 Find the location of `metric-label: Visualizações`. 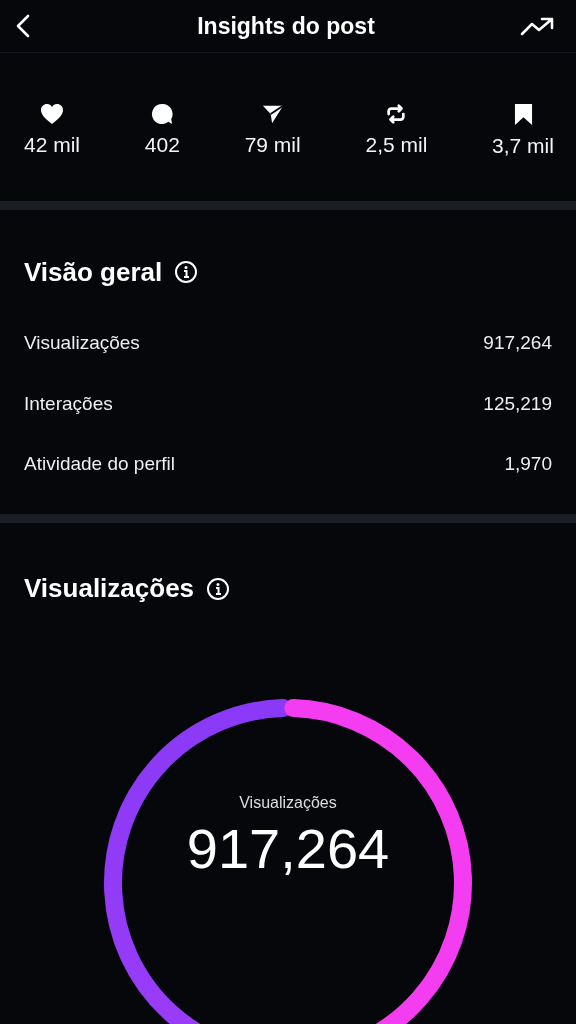

metric-label: Visualizações is located at coordinates (82, 343).